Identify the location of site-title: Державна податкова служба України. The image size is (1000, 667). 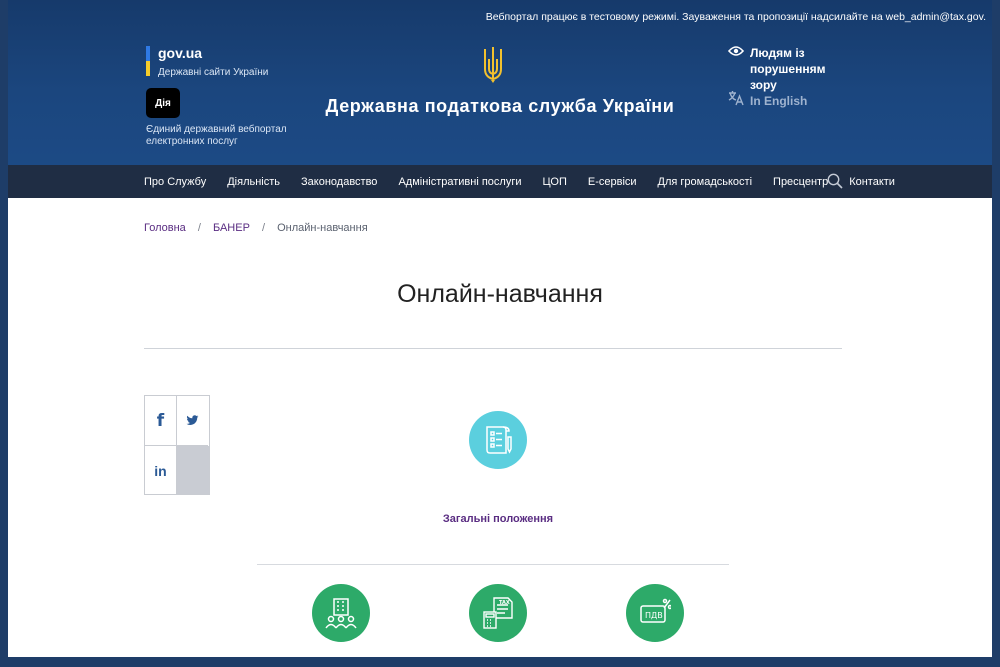
(500, 106).